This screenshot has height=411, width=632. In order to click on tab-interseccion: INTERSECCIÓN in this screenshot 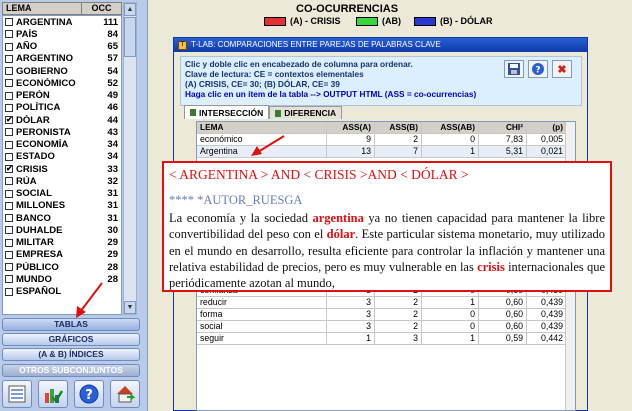, I will do `click(227, 112)`.